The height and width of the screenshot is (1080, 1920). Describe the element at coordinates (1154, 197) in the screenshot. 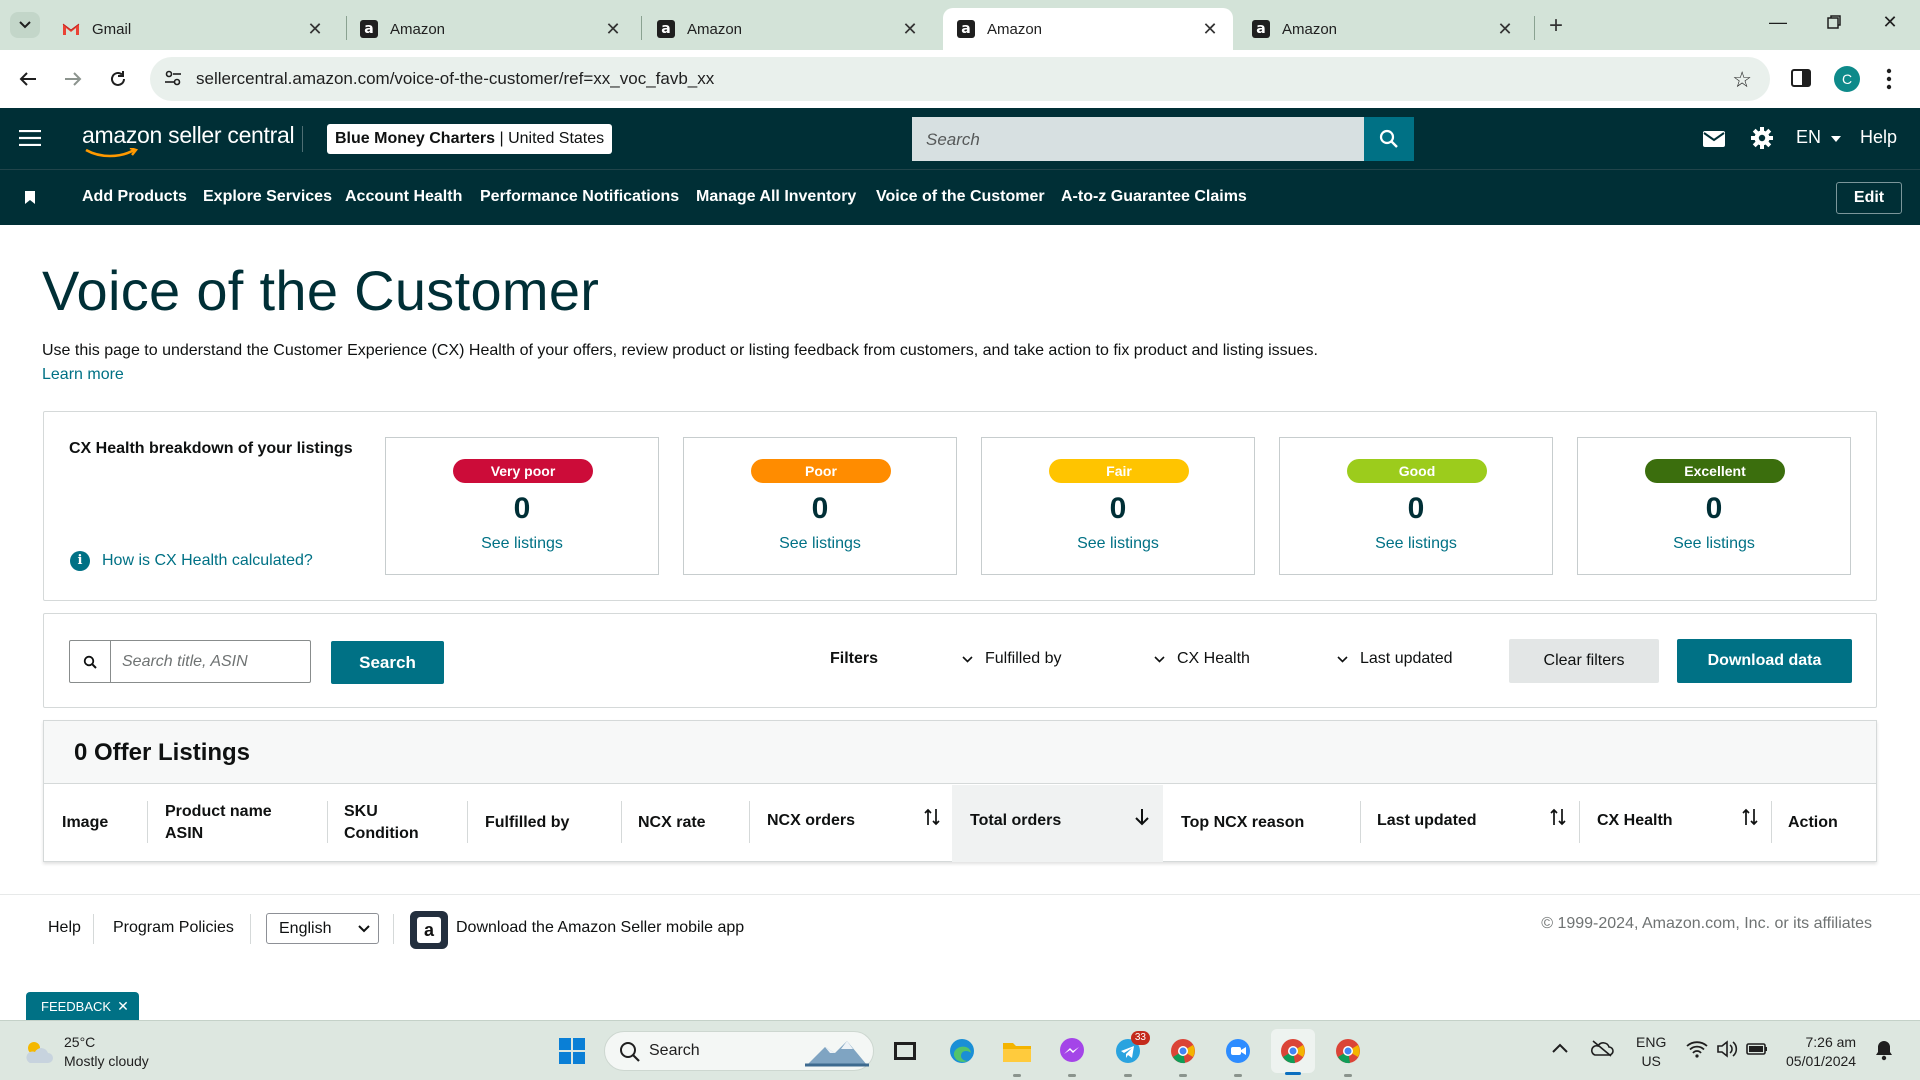

I see `nav-a-to-z-claims: A-to-z Guarantee Claims` at that location.